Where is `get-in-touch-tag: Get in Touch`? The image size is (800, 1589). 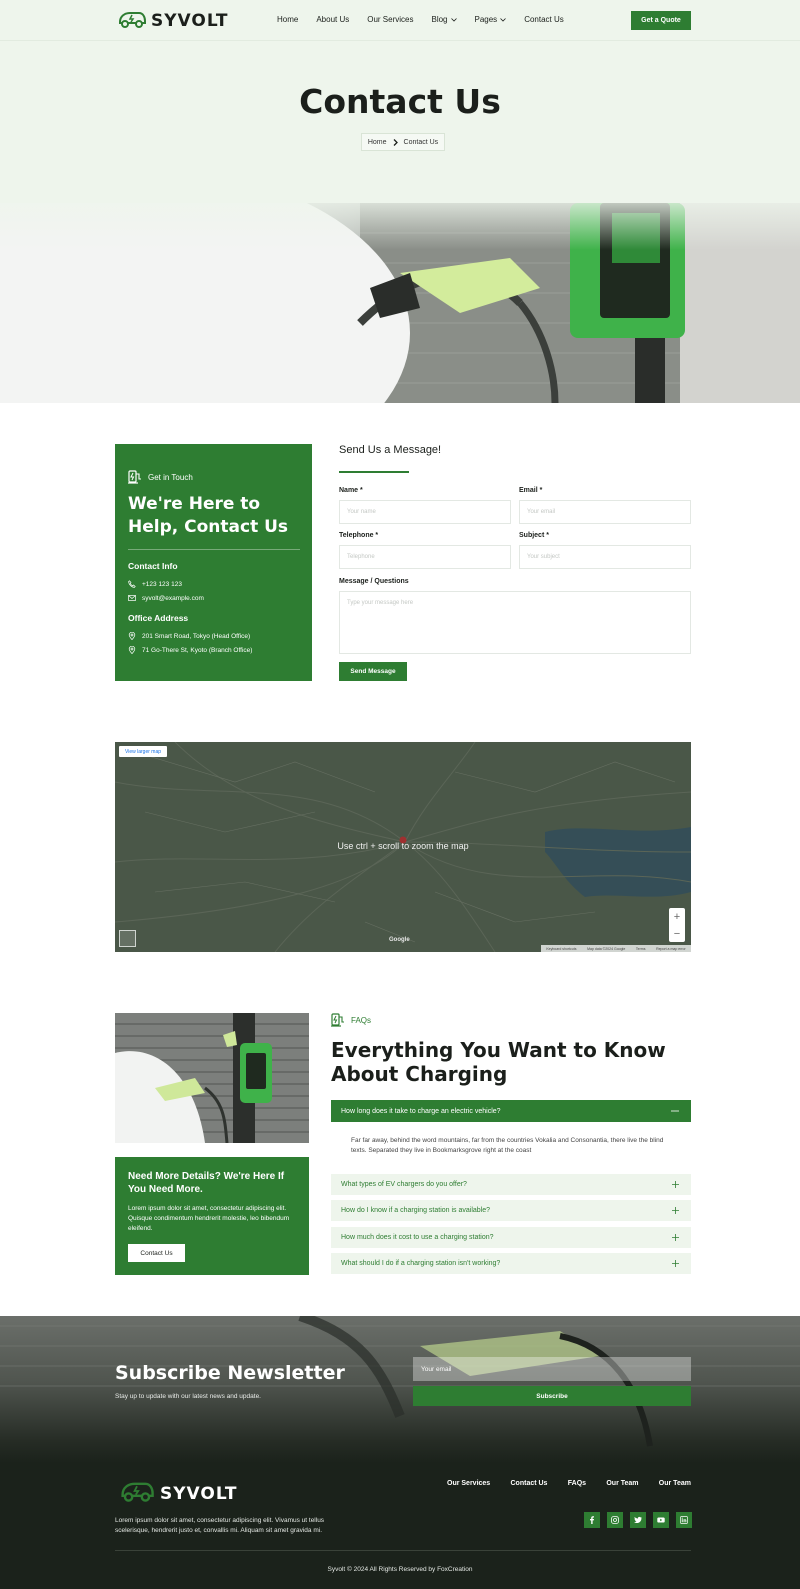 get-in-touch-tag: Get in Touch is located at coordinates (160, 477).